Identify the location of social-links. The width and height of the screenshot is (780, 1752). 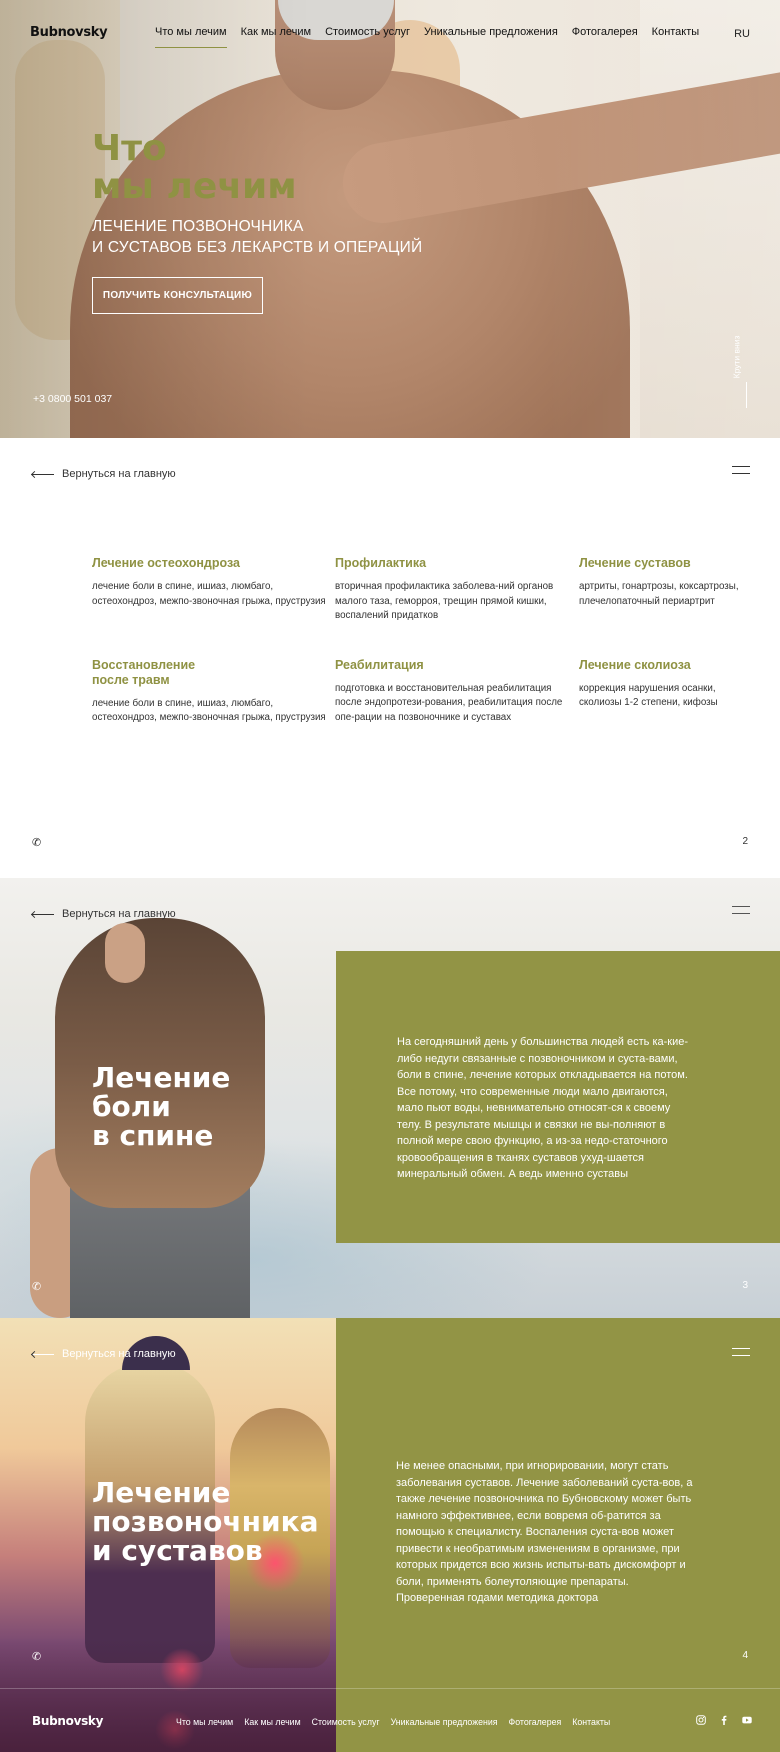
(724, 1720).